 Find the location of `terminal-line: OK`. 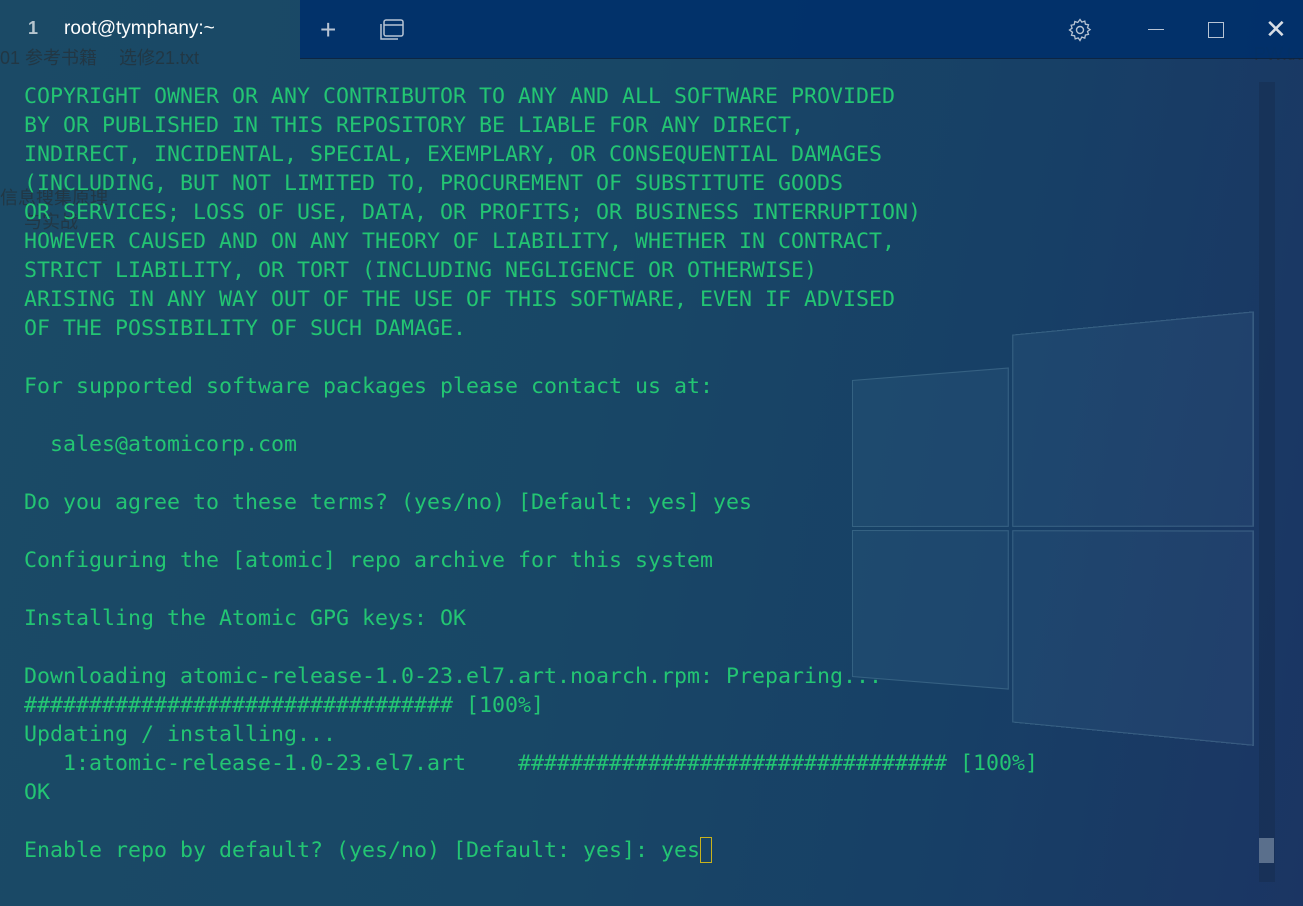

terminal-line: OK is located at coordinates (37, 792).